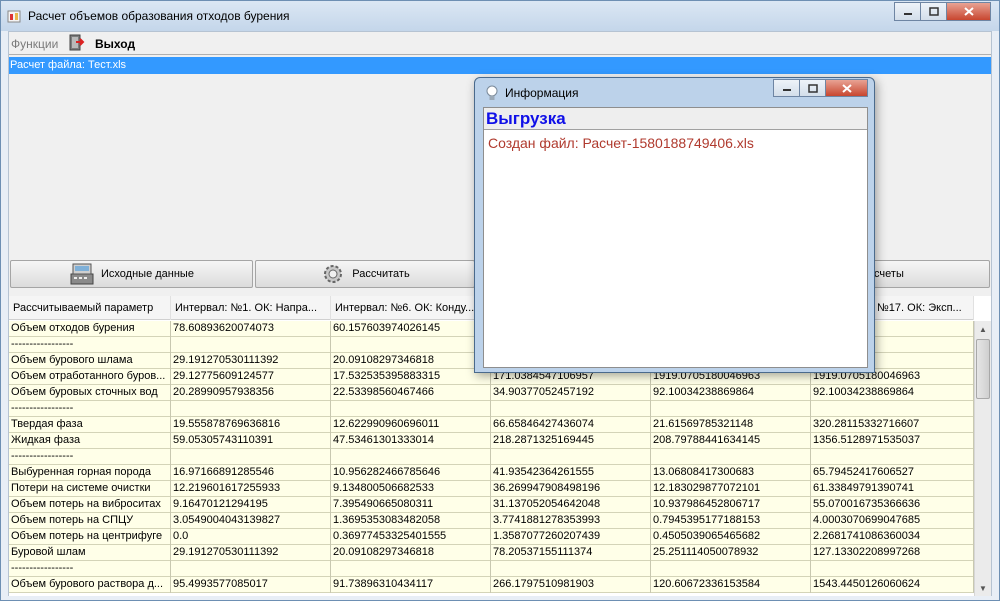  Describe the element at coordinates (90, 521) in the screenshot. I see `parameter-cell: Объем потерь на СПЦУ` at that location.